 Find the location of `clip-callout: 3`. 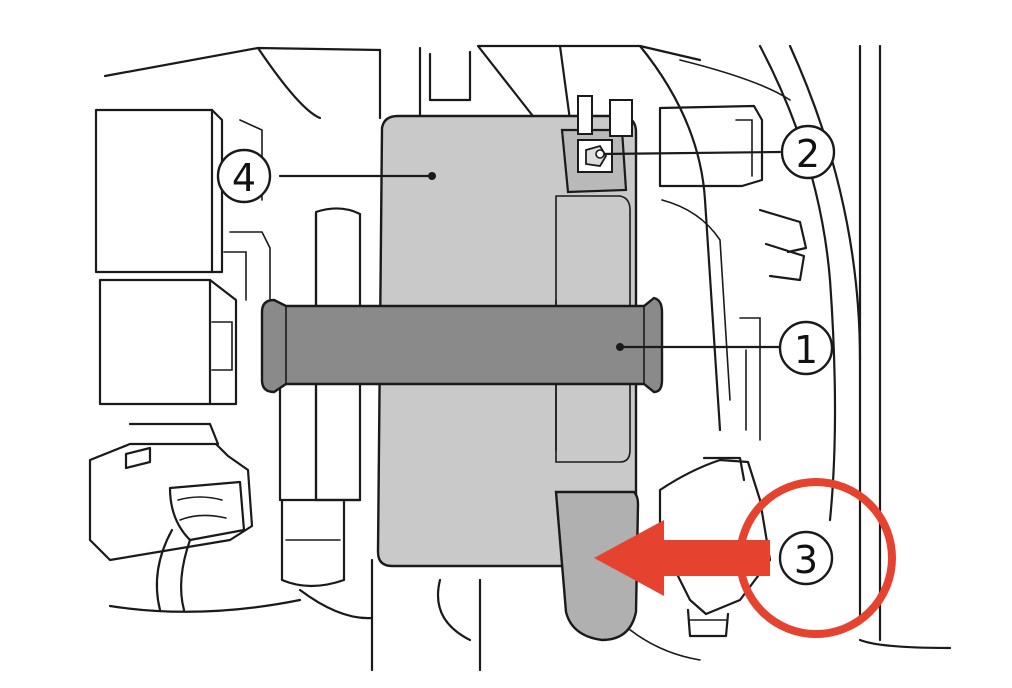

clip-callout: 3 is located at coordinates (806, 558).